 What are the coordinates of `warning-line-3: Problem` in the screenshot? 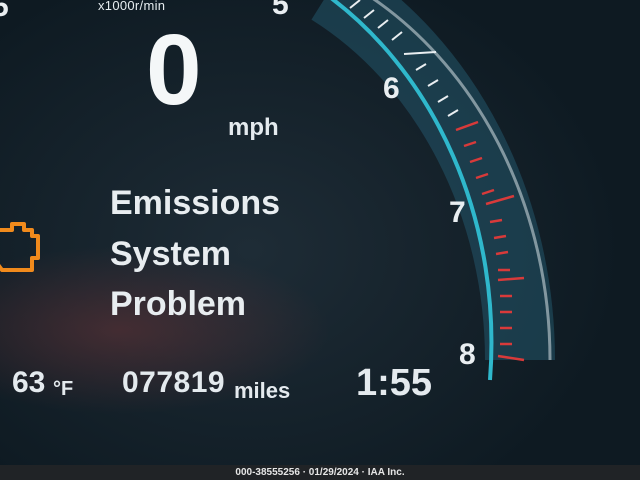 It's located at (178, 304).